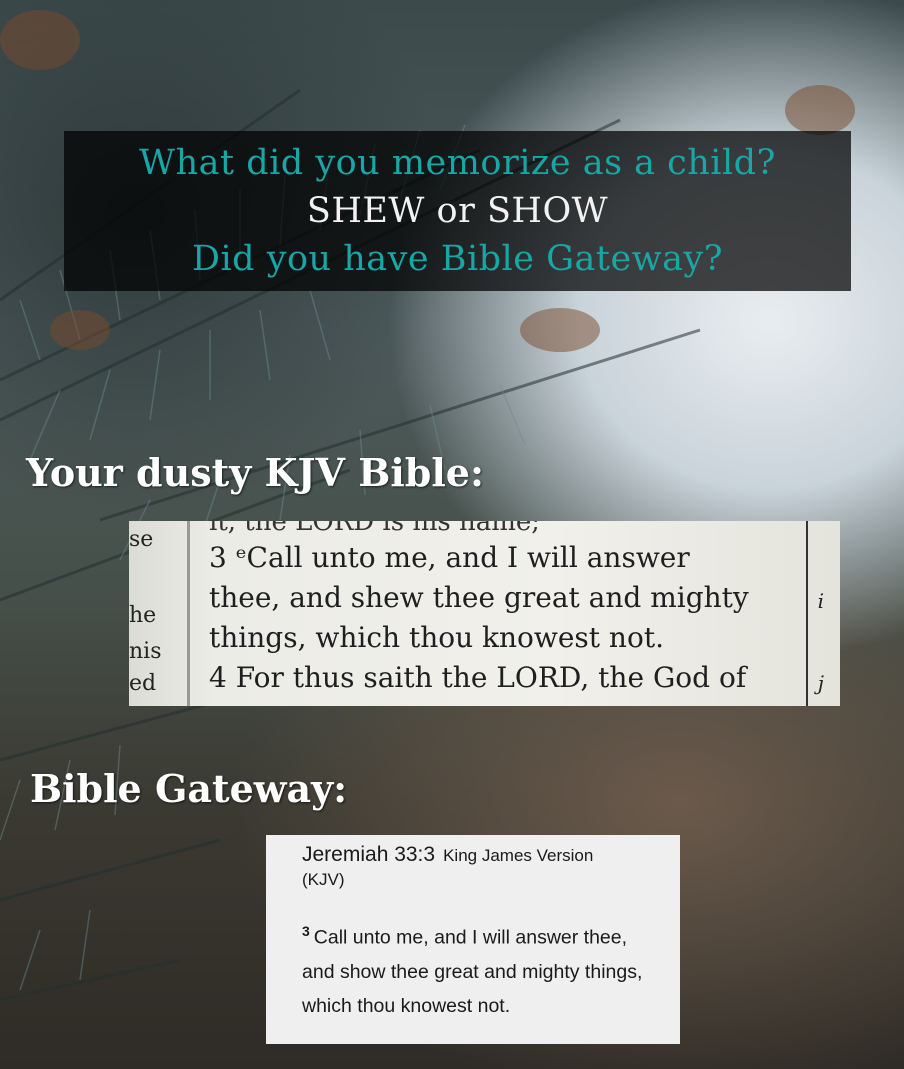  What do you see at coordinates (143, 615) in the screenshot?
I see `margin-fragment: he` at bounding box center [143, 615].